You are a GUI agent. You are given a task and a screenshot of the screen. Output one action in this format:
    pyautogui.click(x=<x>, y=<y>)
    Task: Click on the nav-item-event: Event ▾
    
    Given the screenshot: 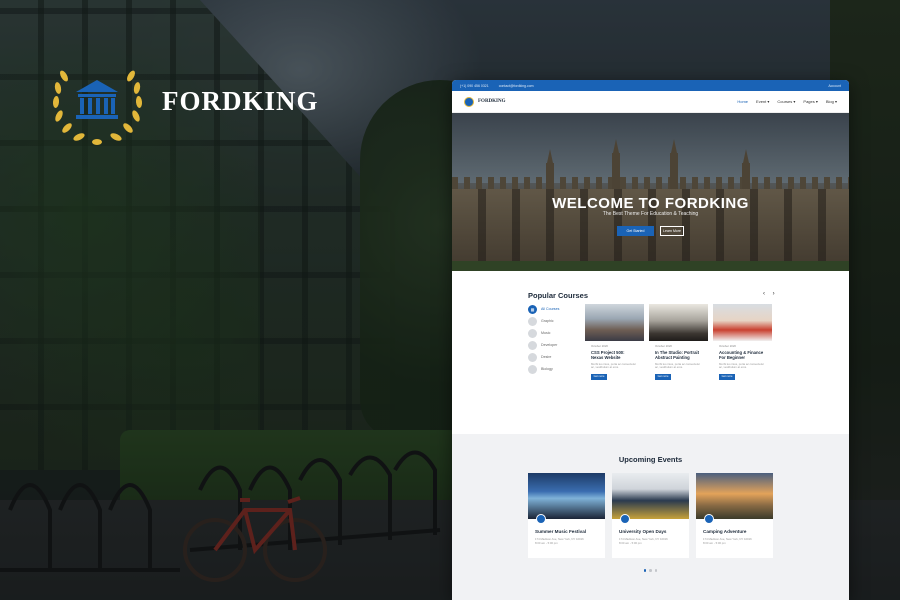 What is the action you would take?
    pyautogui.click(x=762, y=101)
    